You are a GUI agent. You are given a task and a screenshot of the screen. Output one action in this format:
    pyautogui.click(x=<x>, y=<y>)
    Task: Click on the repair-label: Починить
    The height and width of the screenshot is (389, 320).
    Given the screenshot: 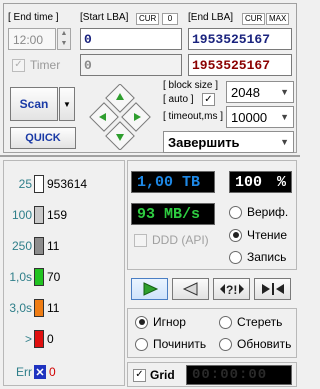 What is the action you would take?
    pyautogui.click(x=180, y=344)
    